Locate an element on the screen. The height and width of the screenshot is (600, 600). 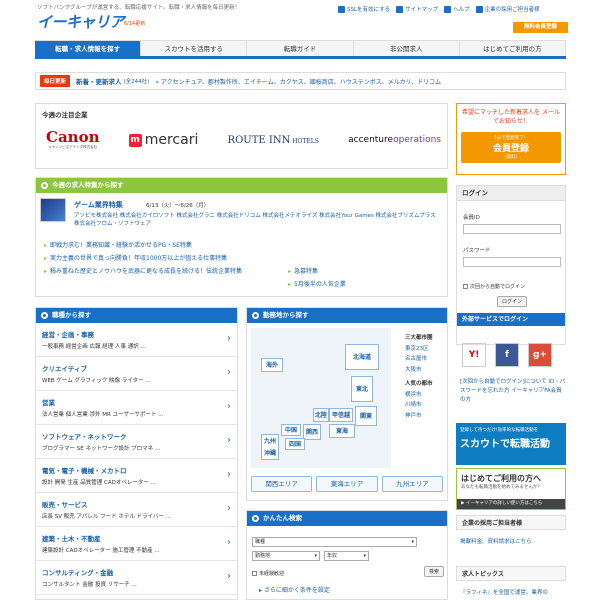
city-link: 横浜市 is located at coordinates (419, 395).